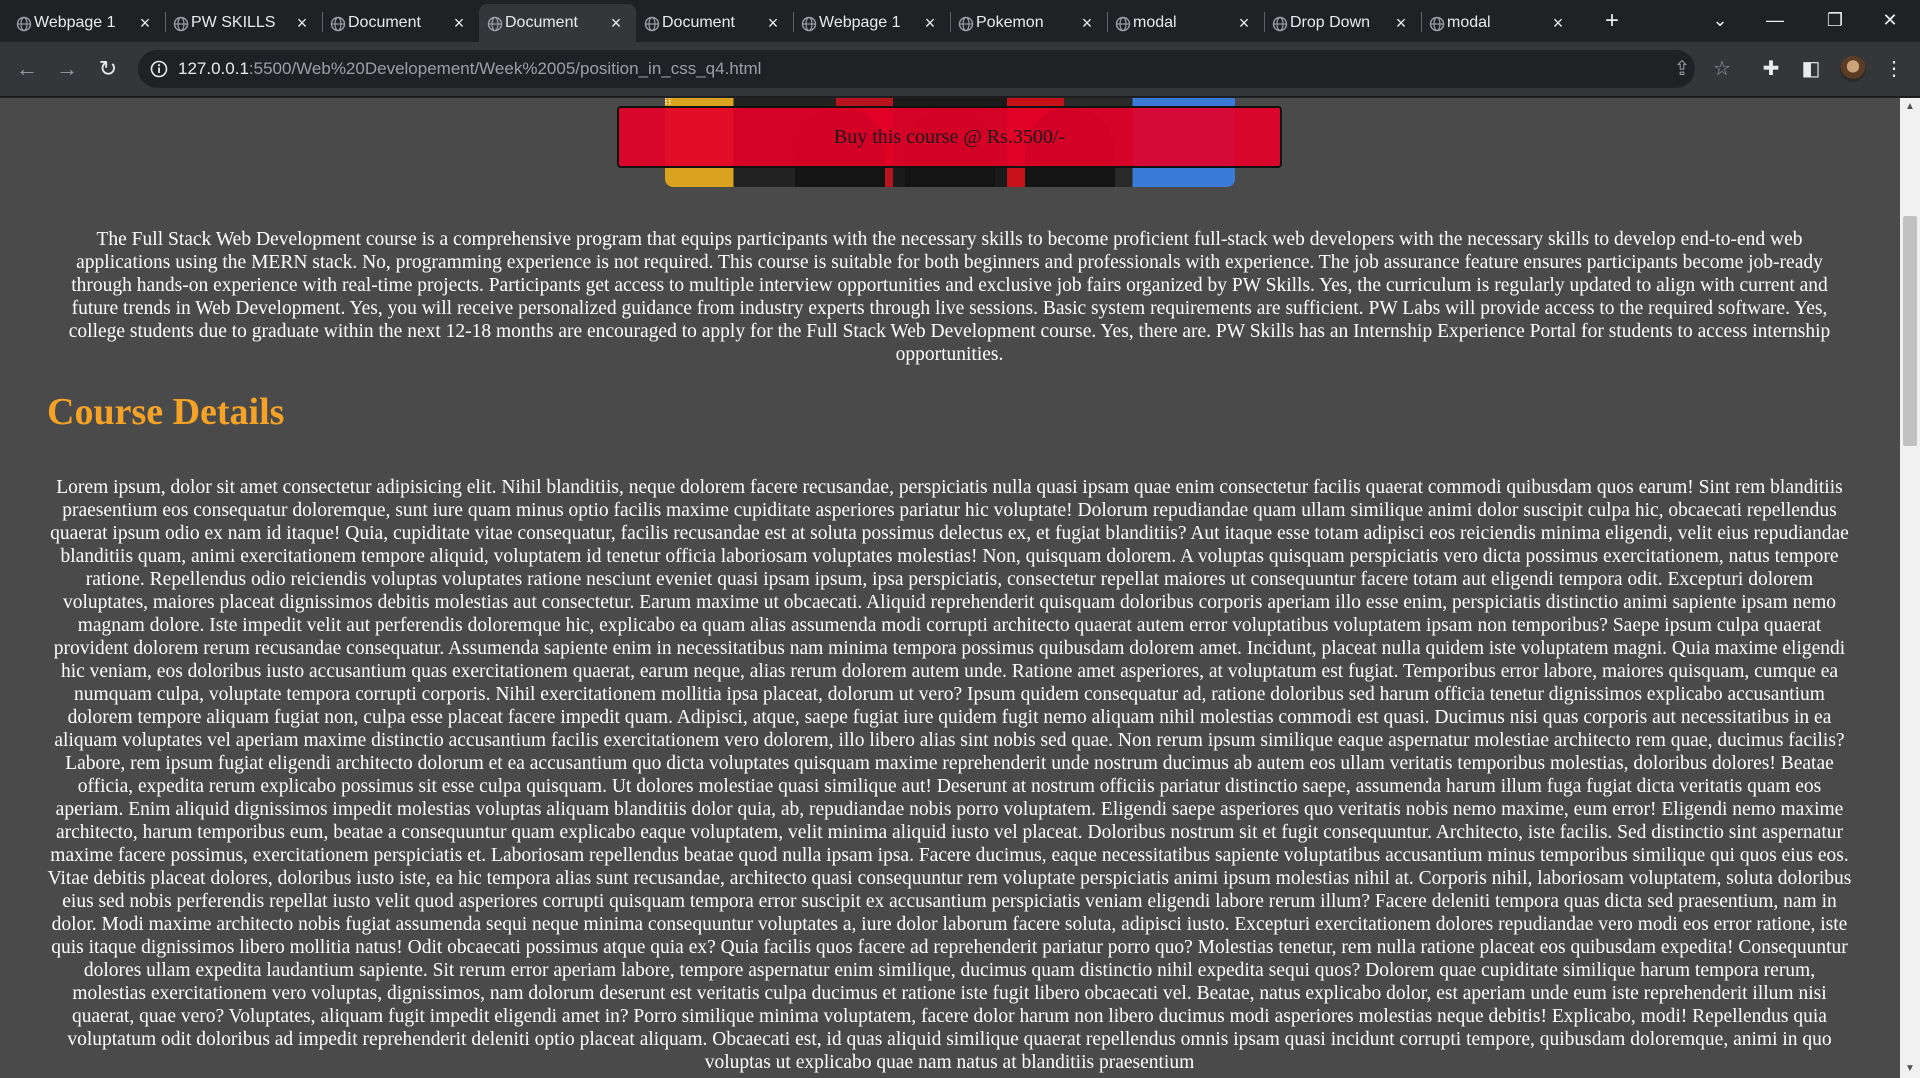 Image resolution: width=1920 pixels, height=1078 pixels. I want to click on menu-icon: ⋮, so click(1894, 69).